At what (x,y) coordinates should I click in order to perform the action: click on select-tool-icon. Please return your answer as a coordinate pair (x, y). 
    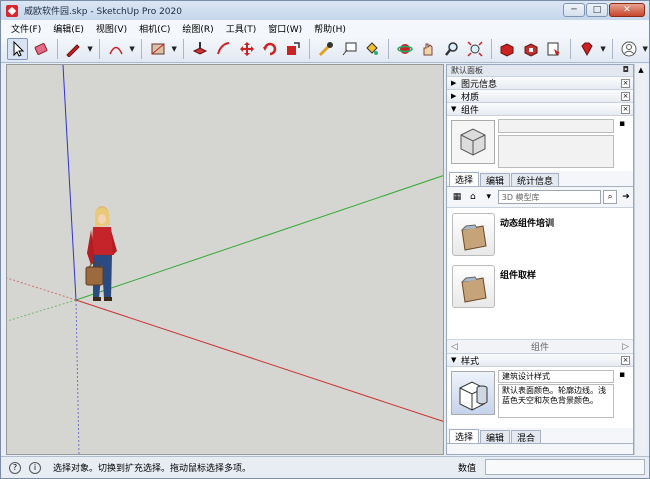
    Looking at the image, I should click on (18, 49).